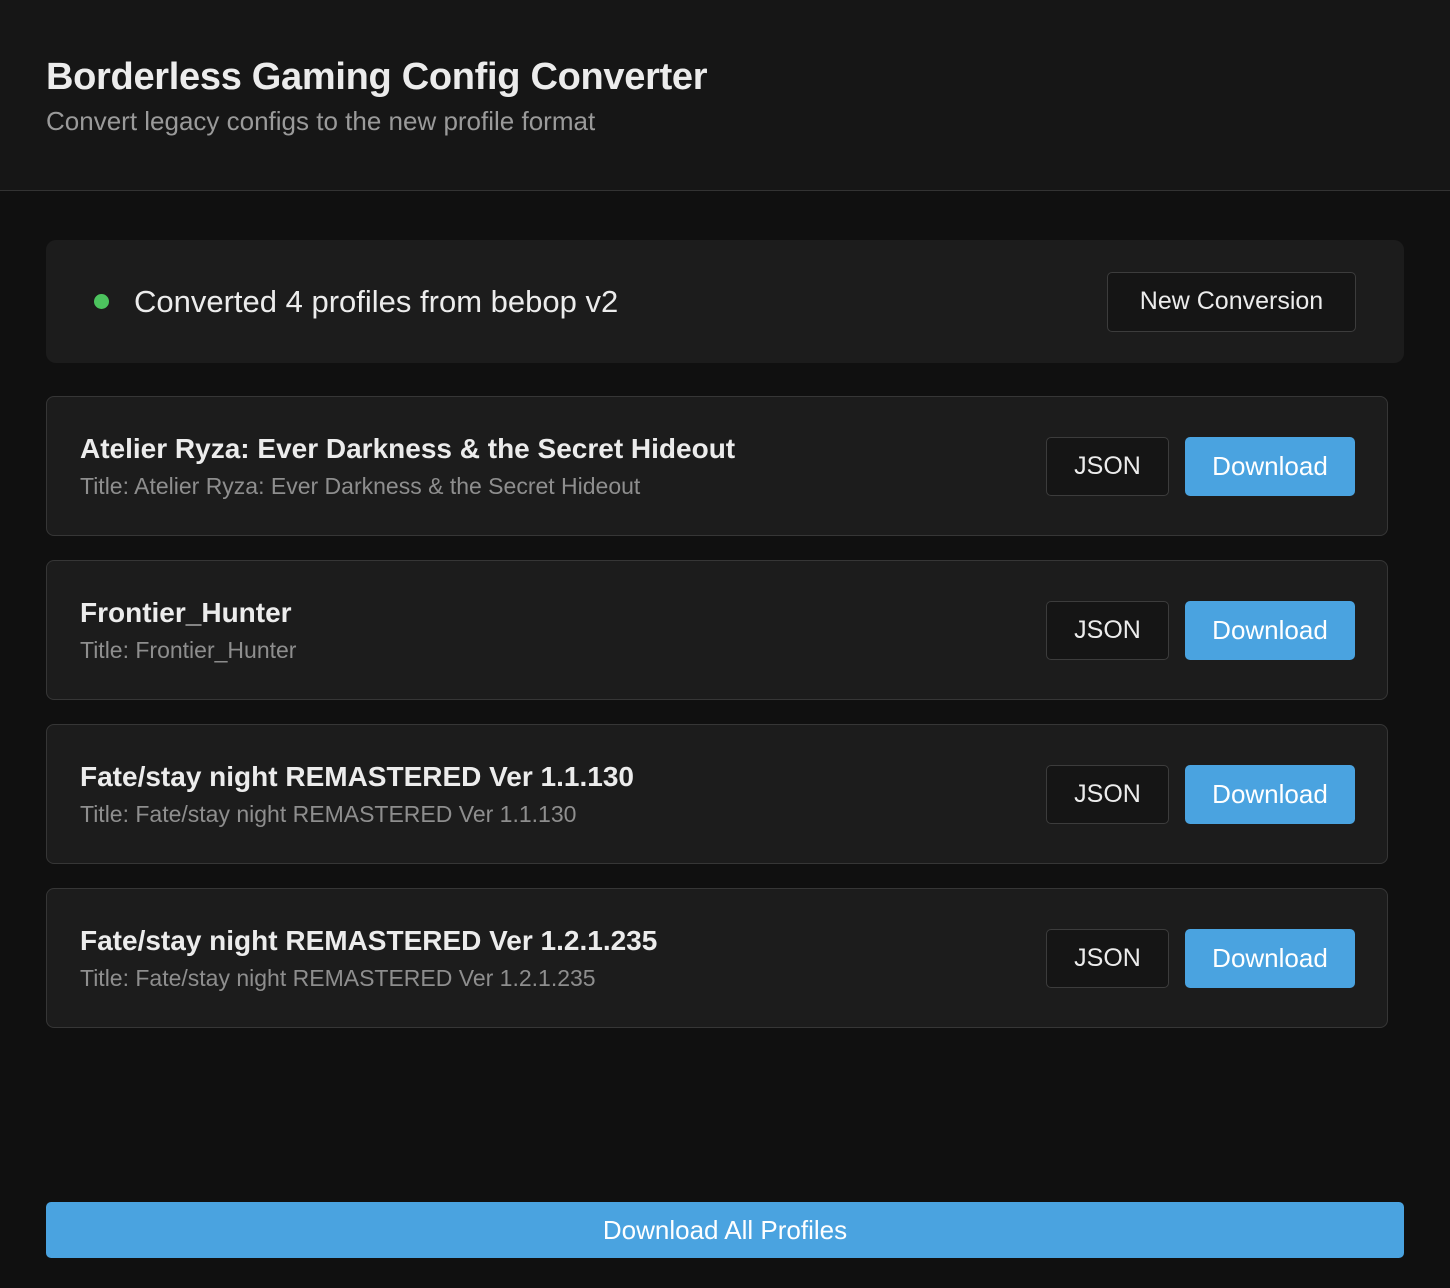 The height and width of the screenshot is (1288, 1450). Describe the element at coordinates (725, 1230) in the screenshot. I see `download-all-profiles-button: Download All Profiles` at that location.